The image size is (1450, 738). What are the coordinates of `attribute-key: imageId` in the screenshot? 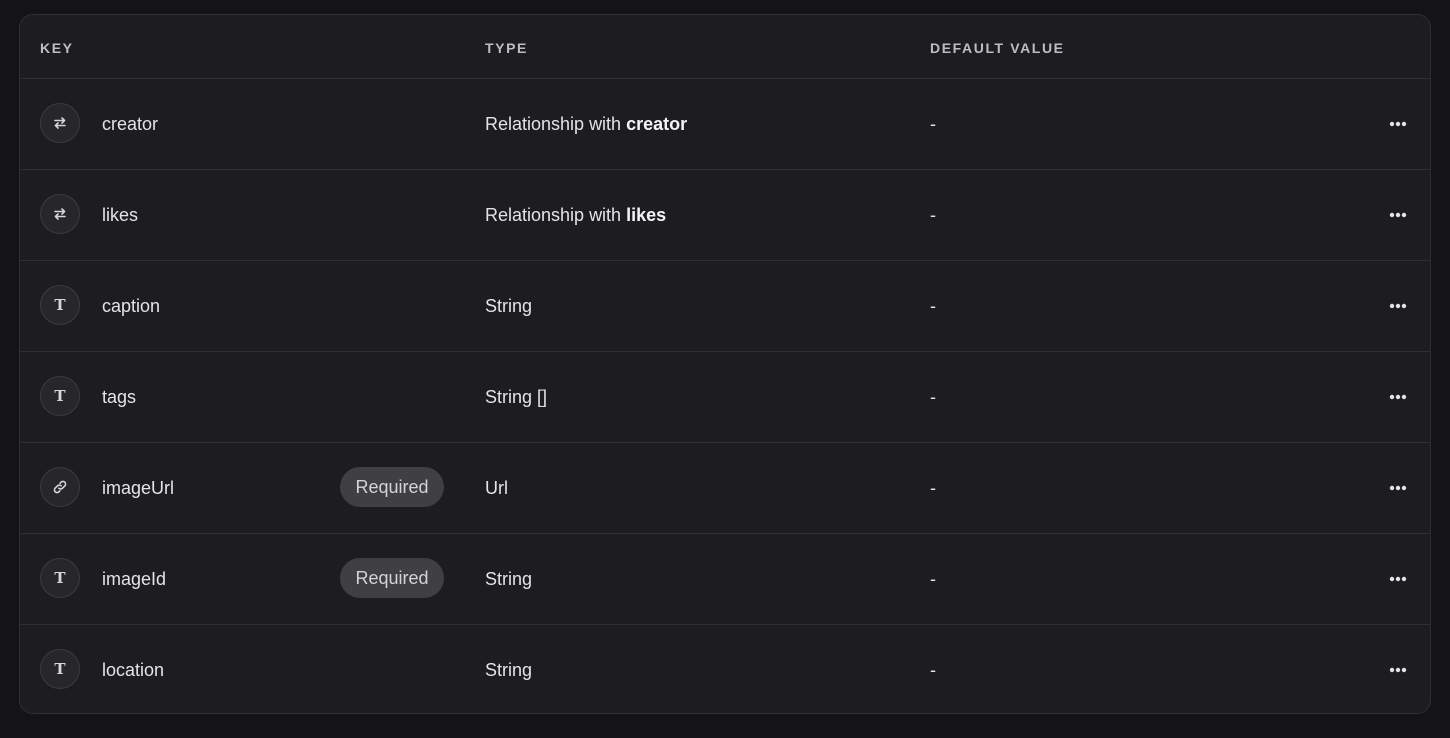 It's located at (134, 579).